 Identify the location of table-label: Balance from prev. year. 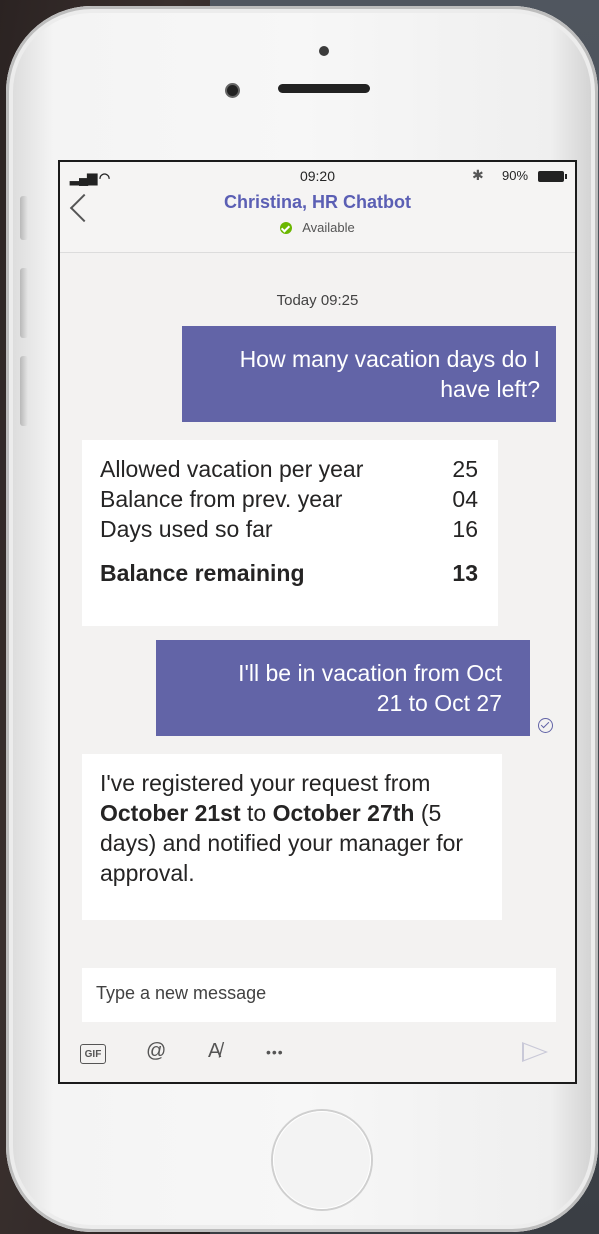
(221, 499).